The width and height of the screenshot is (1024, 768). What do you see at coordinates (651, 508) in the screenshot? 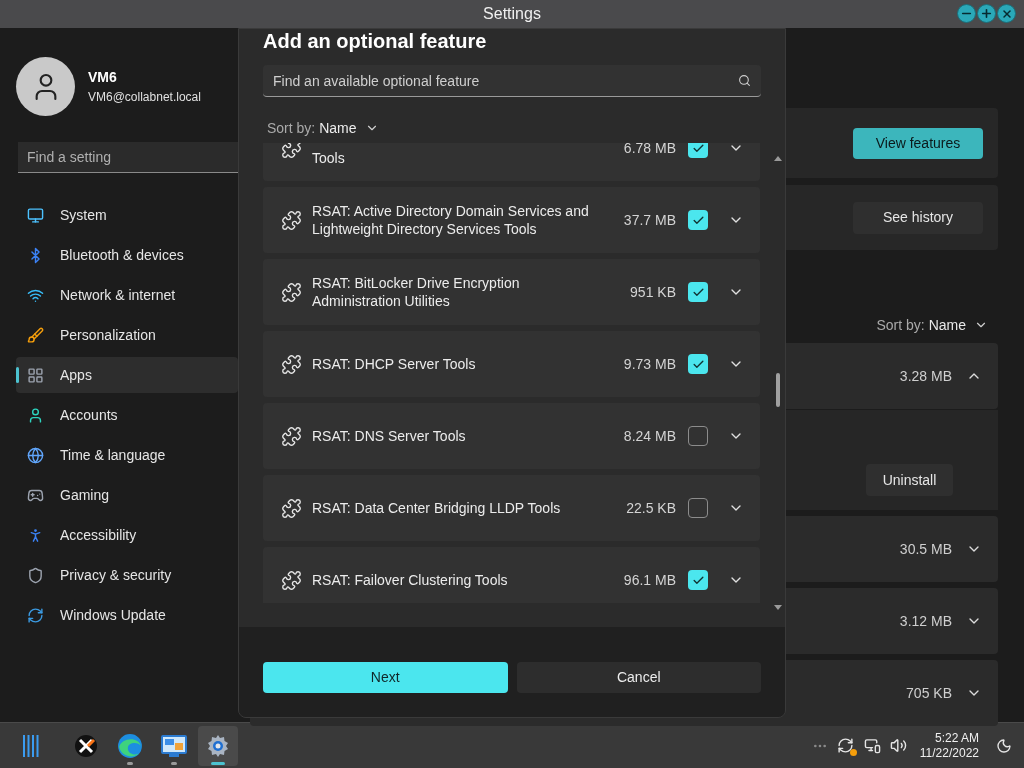
I see `feature-size: 22.5 KB` at bounding box center [651, 508].